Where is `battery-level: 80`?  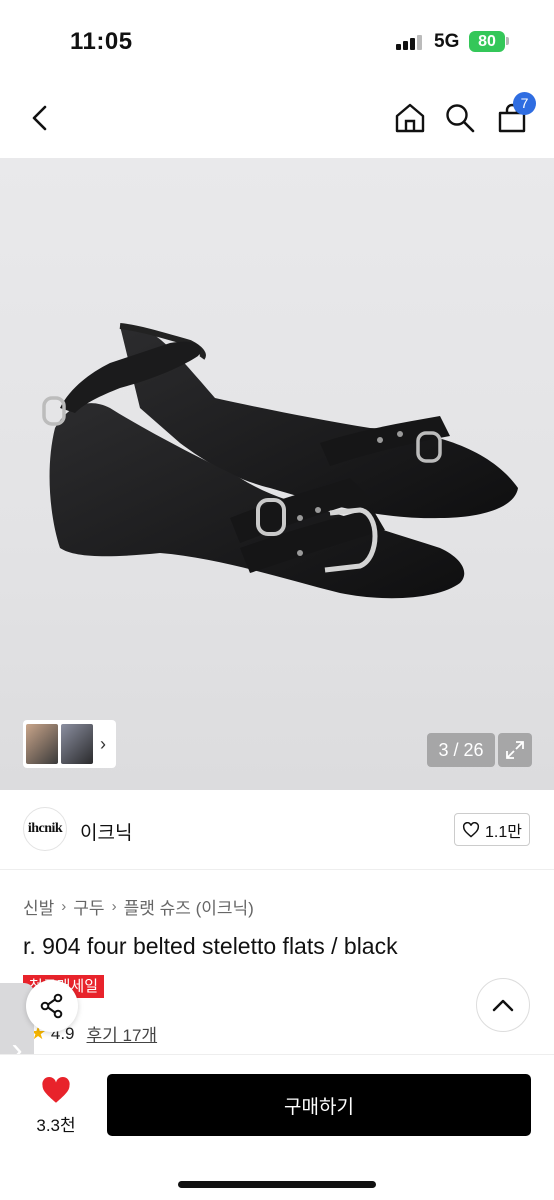
battery-level: 80 is located at coordinates (487, 41).